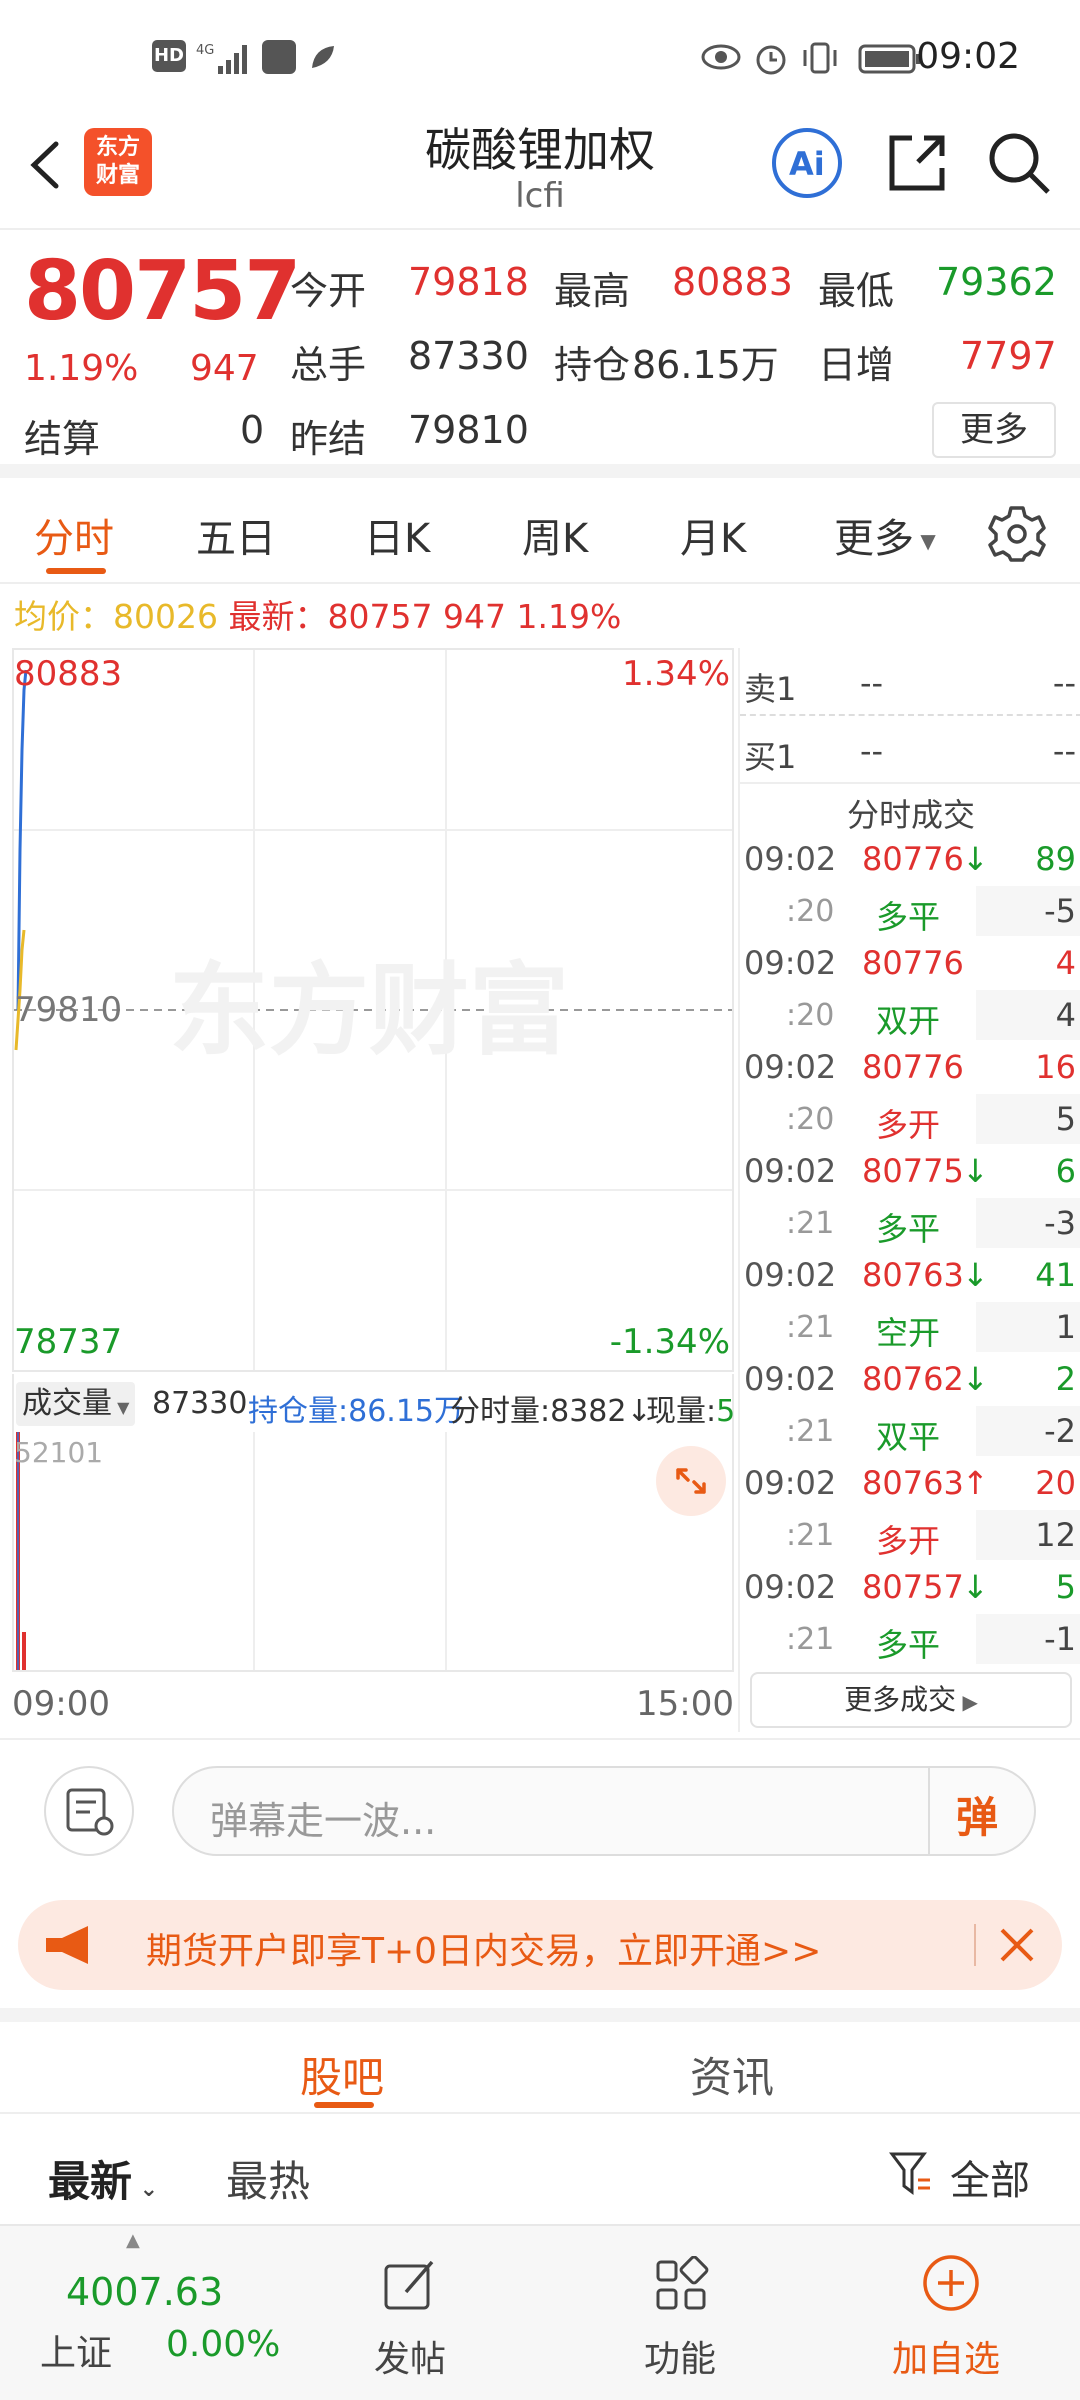 This screenshot has width=1080, height=2400. What do you see at coordinates (328, 291) in the screenshot?
I see `open-label: 今开` at bounding box center [328, 291].